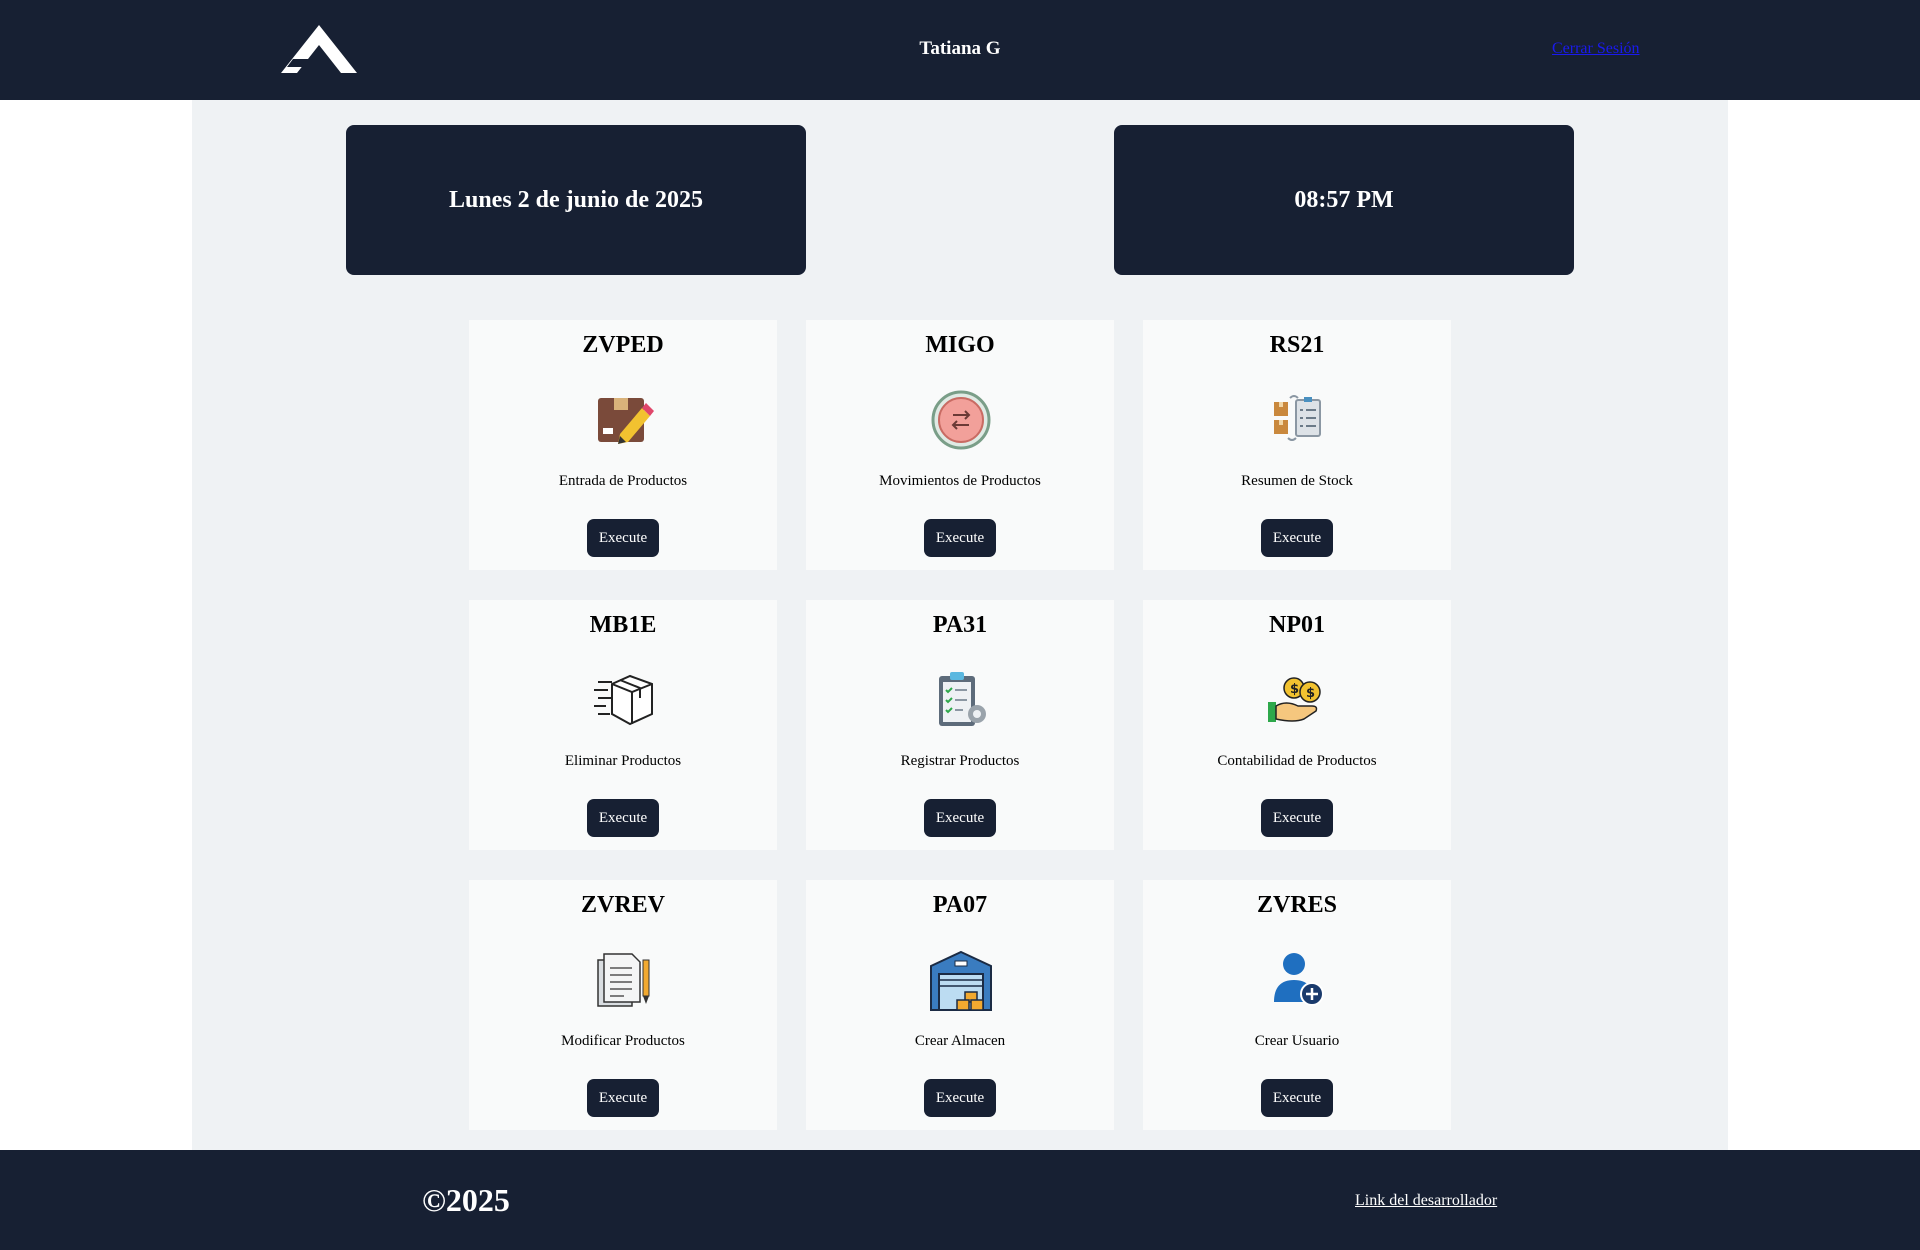  I want to click on time-display: 08:57 PM, so click(1344, 200).